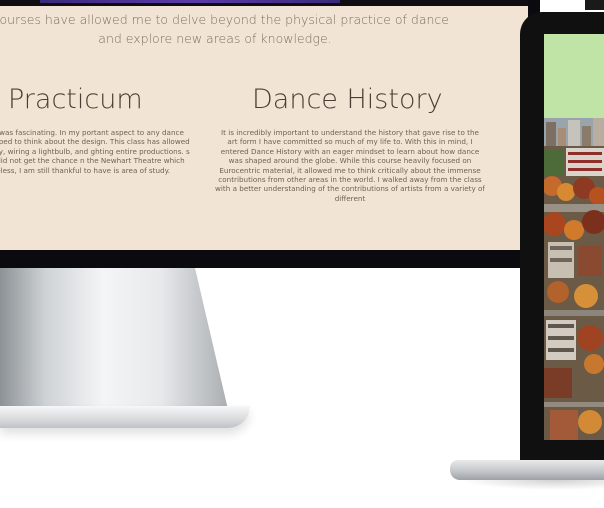  What do you see at coordinates (574, 279) in the screenshot?
I see `city-aerial-image` at bounding box center [574, 279].